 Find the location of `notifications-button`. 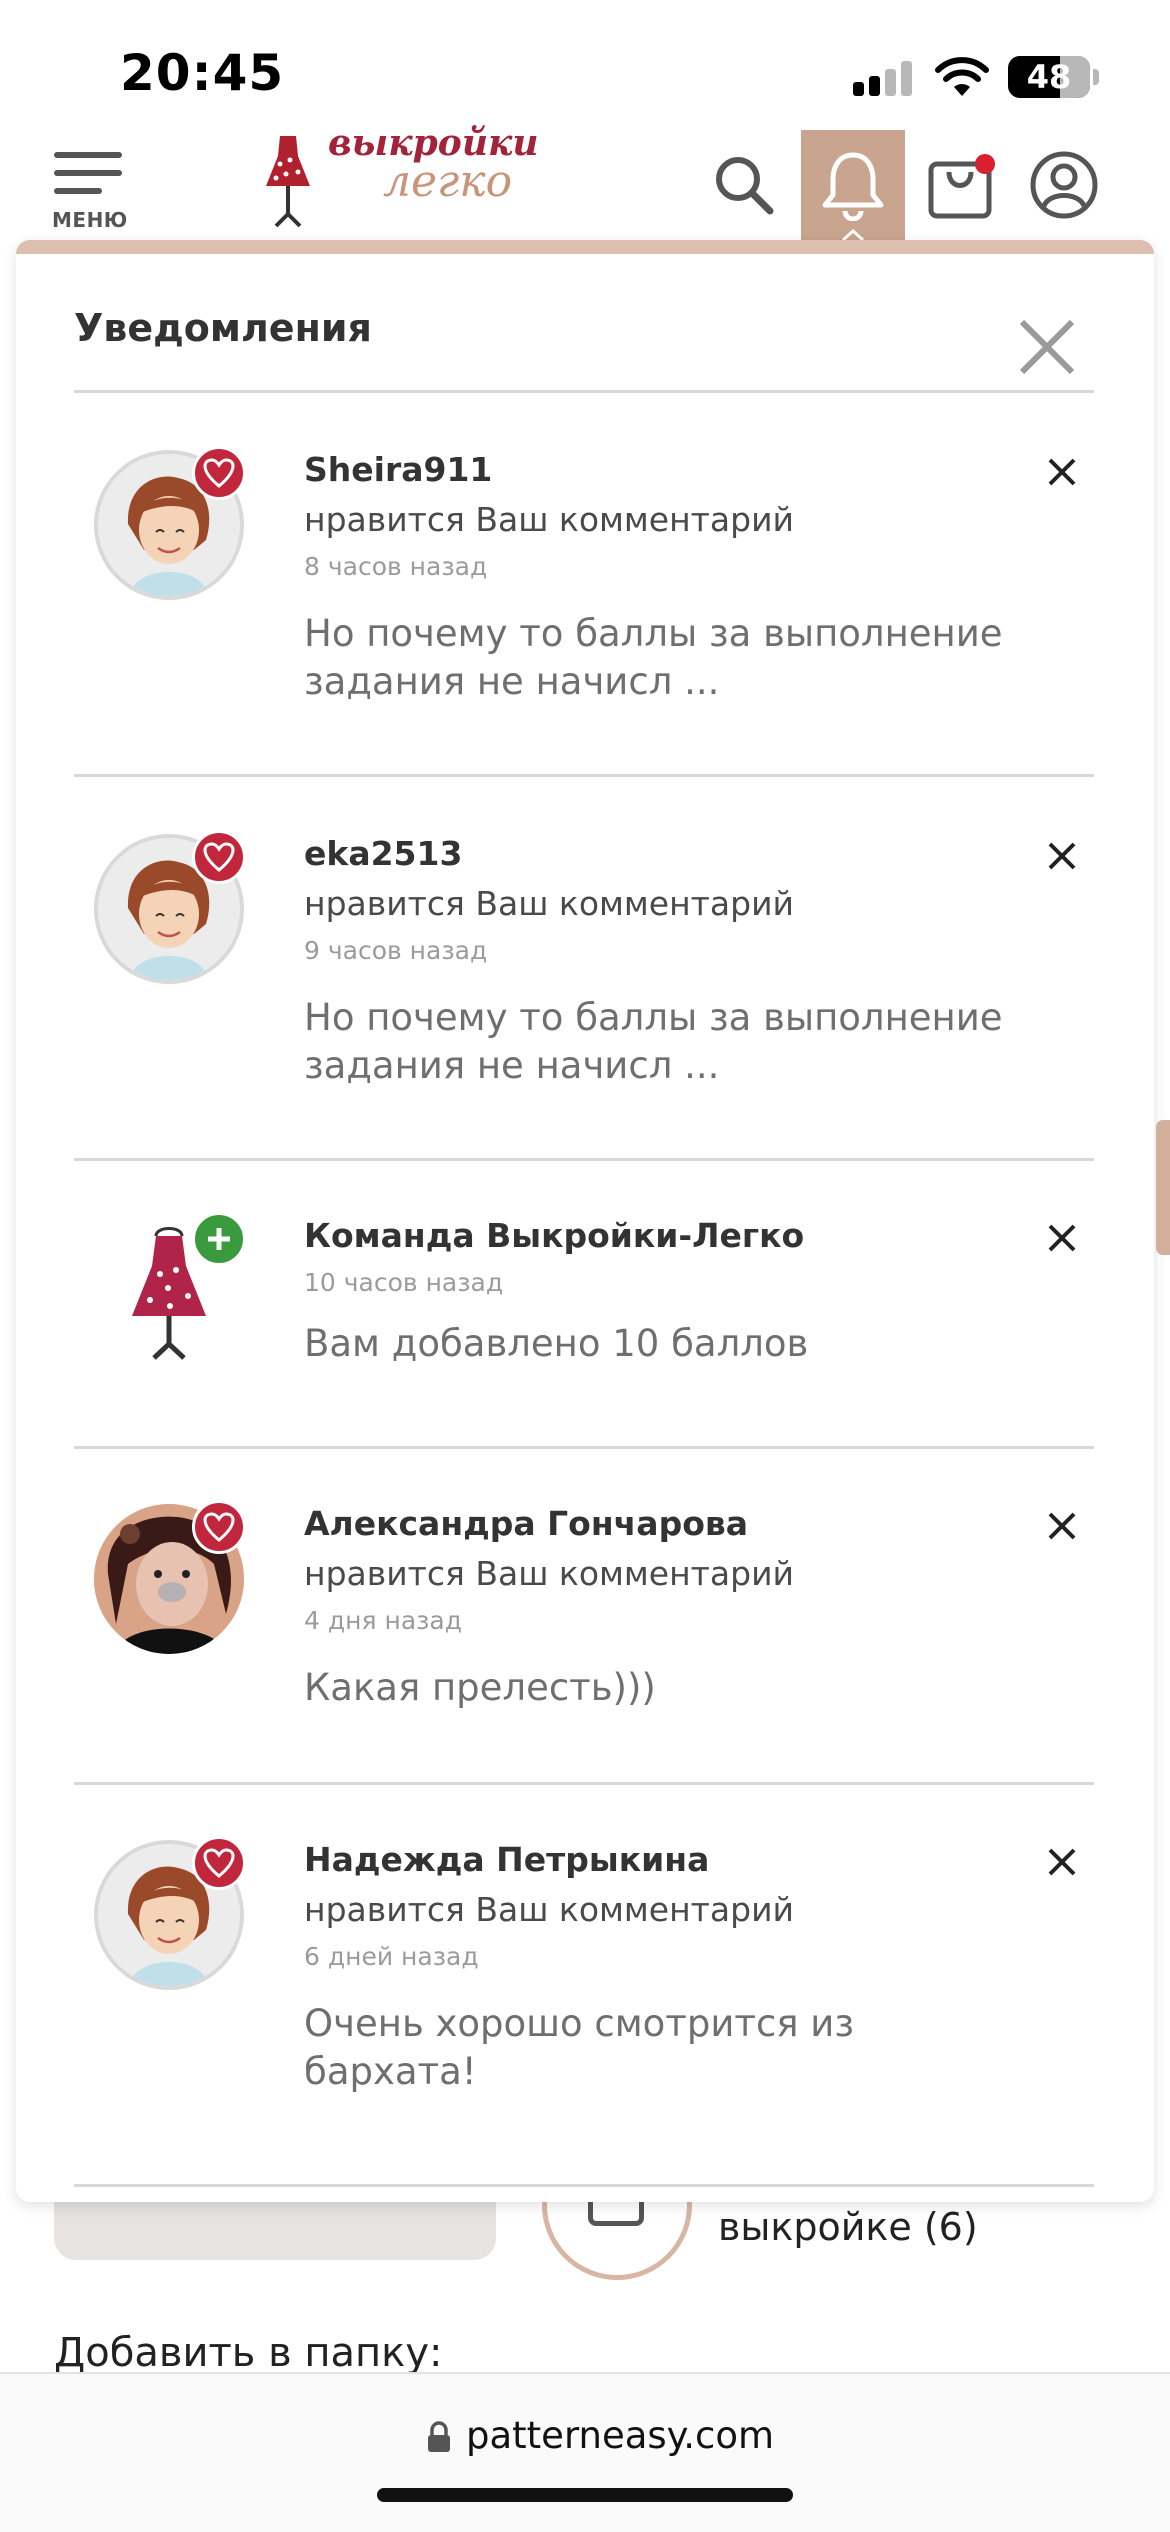

notifications-button is located at coordinates (853, 186).